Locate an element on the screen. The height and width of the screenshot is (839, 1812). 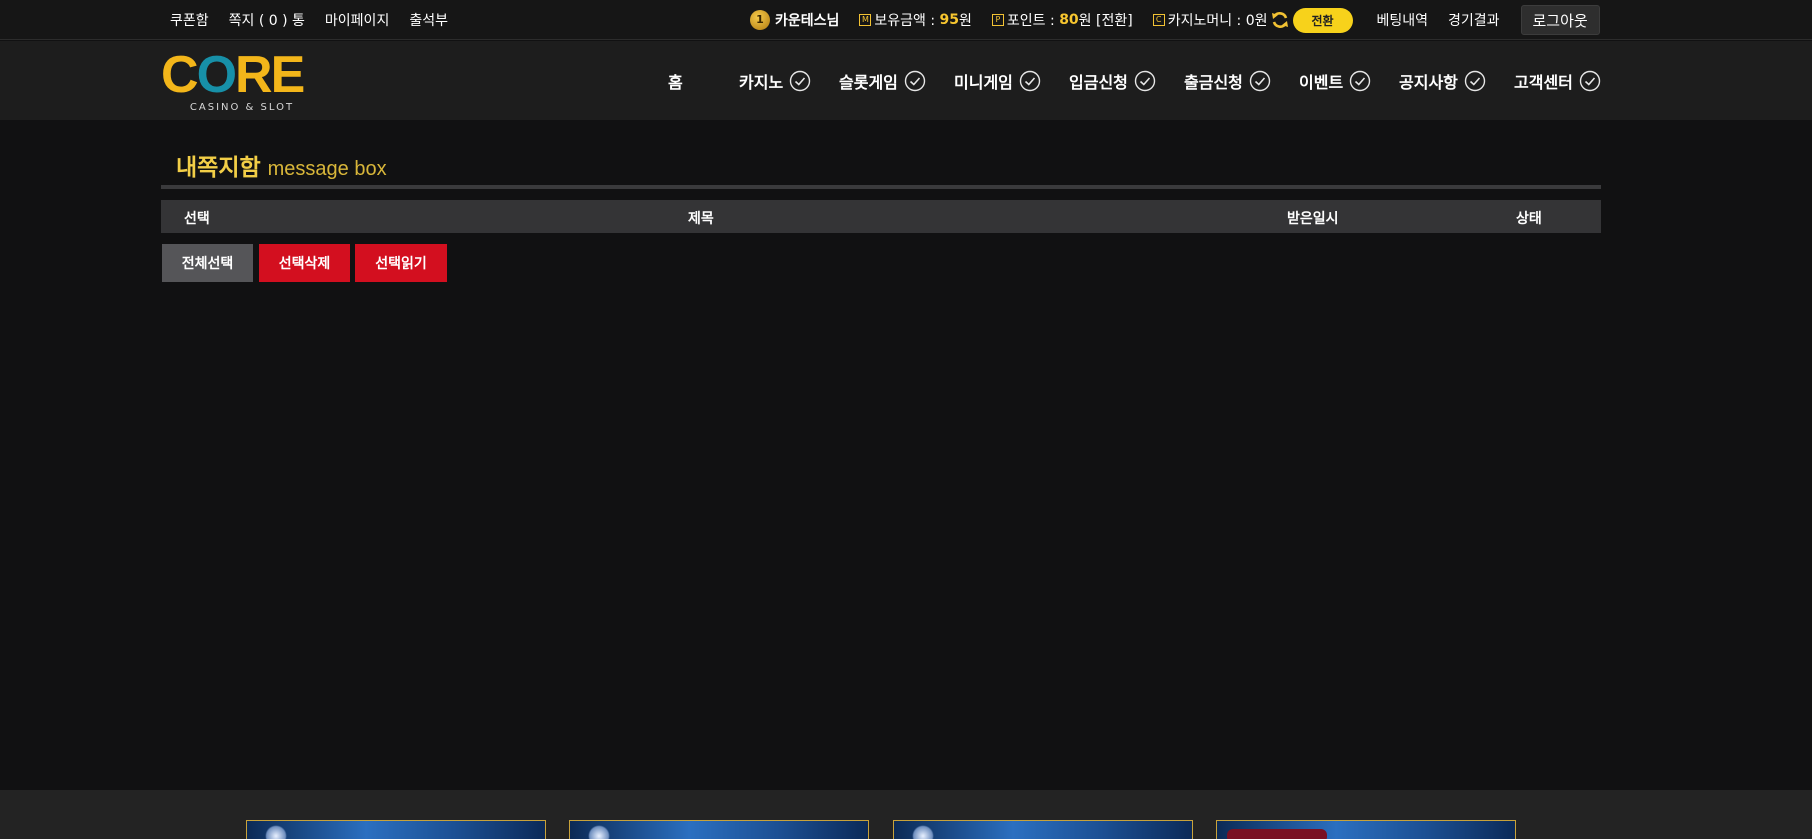
nav-withdraw: 출금신청 is located at coordinates (1227, 81).